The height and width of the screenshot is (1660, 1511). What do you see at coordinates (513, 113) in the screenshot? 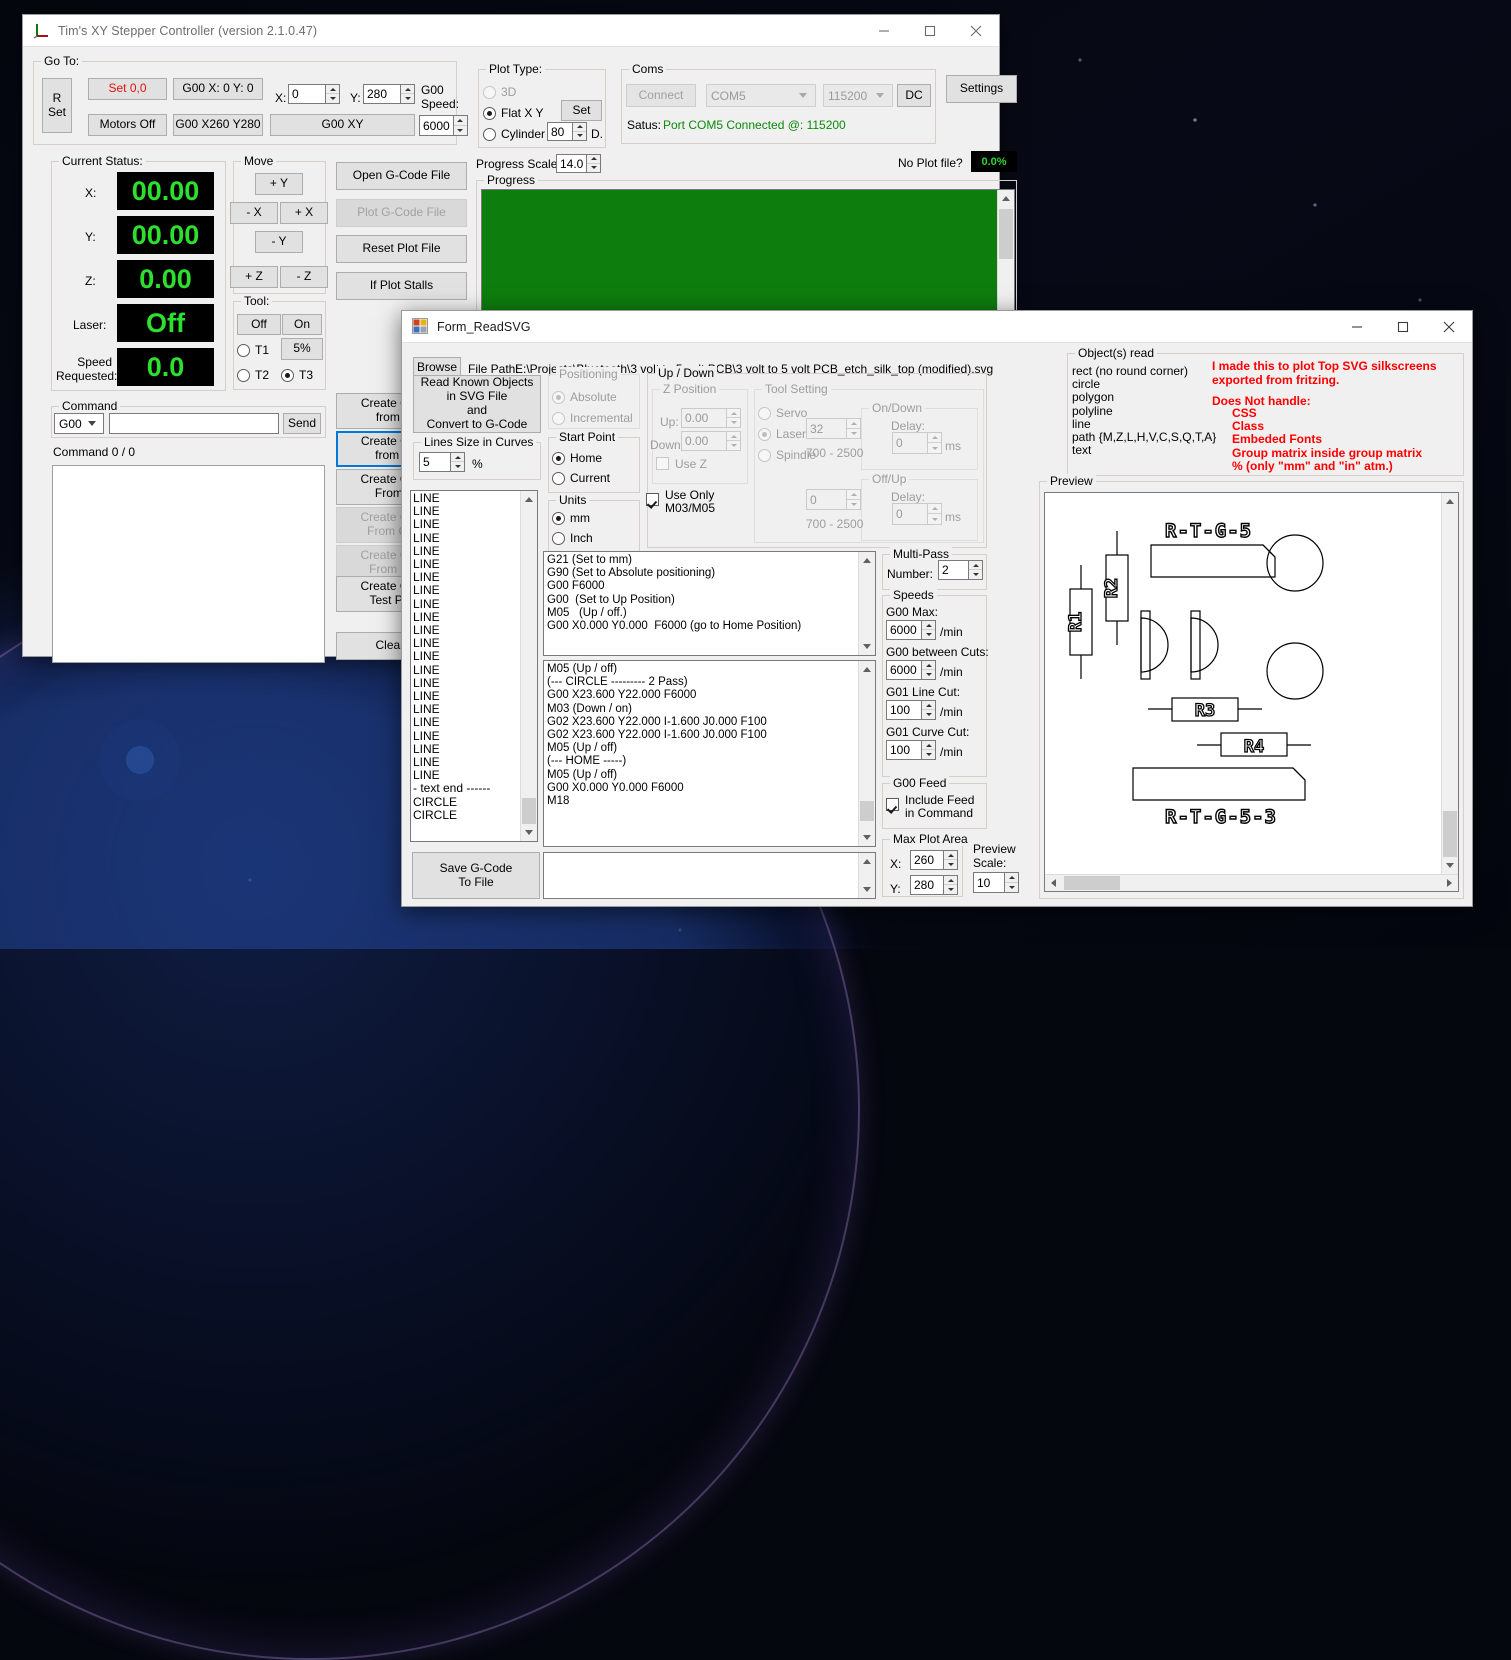
I see `plot-type-flat-radio: Flat X Y` at bounding box center [513, 113].